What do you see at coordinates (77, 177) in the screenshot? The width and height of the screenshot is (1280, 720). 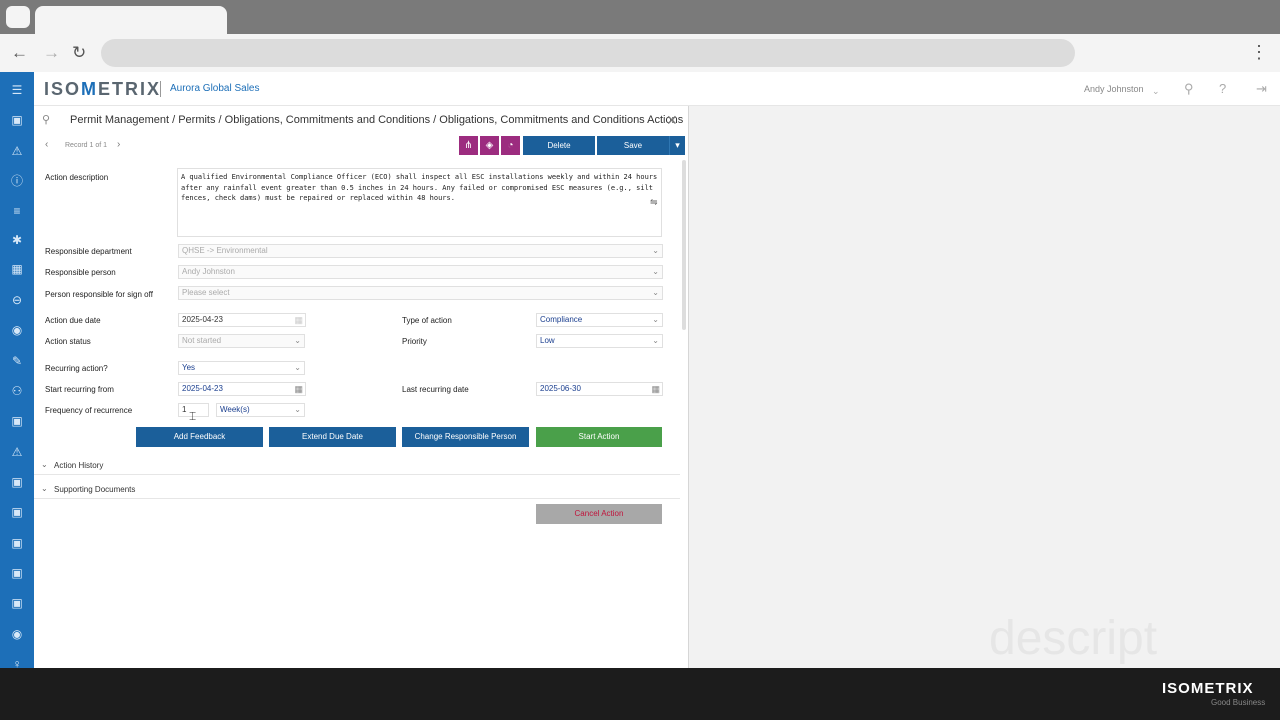 I see `action-description-label: Action description` at bounding box center [77, 177].